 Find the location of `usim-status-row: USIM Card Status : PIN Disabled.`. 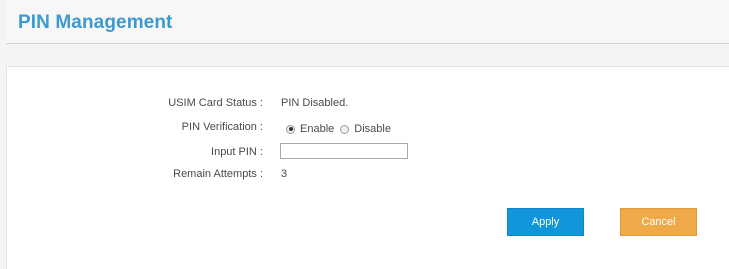

usim-status-row: USIM Card Status : PIN Disabled. is located at coordinates (364, 106).